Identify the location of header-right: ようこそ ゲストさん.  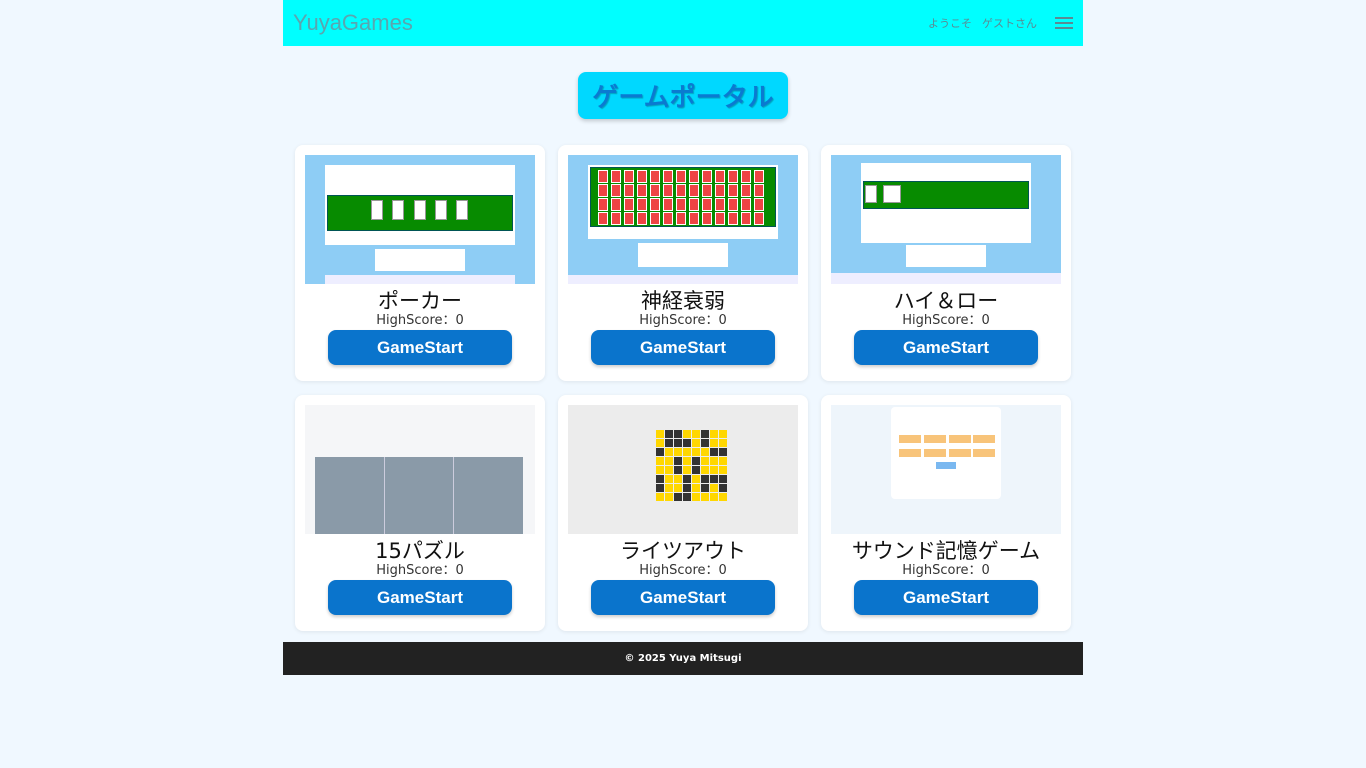
(1000, 23).